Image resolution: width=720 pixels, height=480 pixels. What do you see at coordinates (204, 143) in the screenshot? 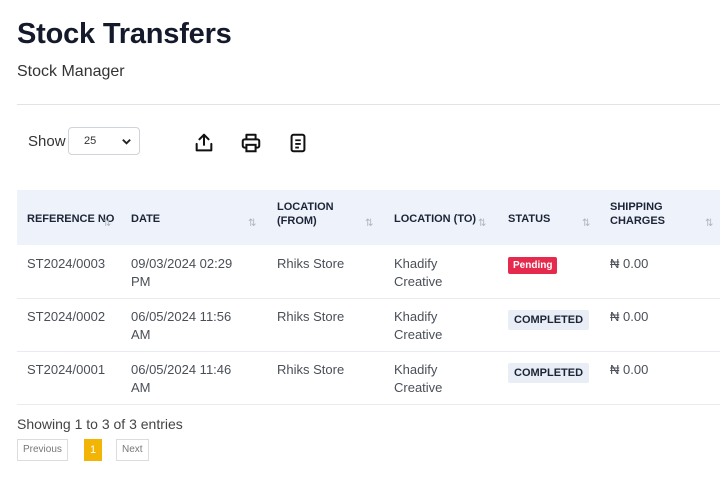
I see `export-icon` at bounding box center [204, 143].